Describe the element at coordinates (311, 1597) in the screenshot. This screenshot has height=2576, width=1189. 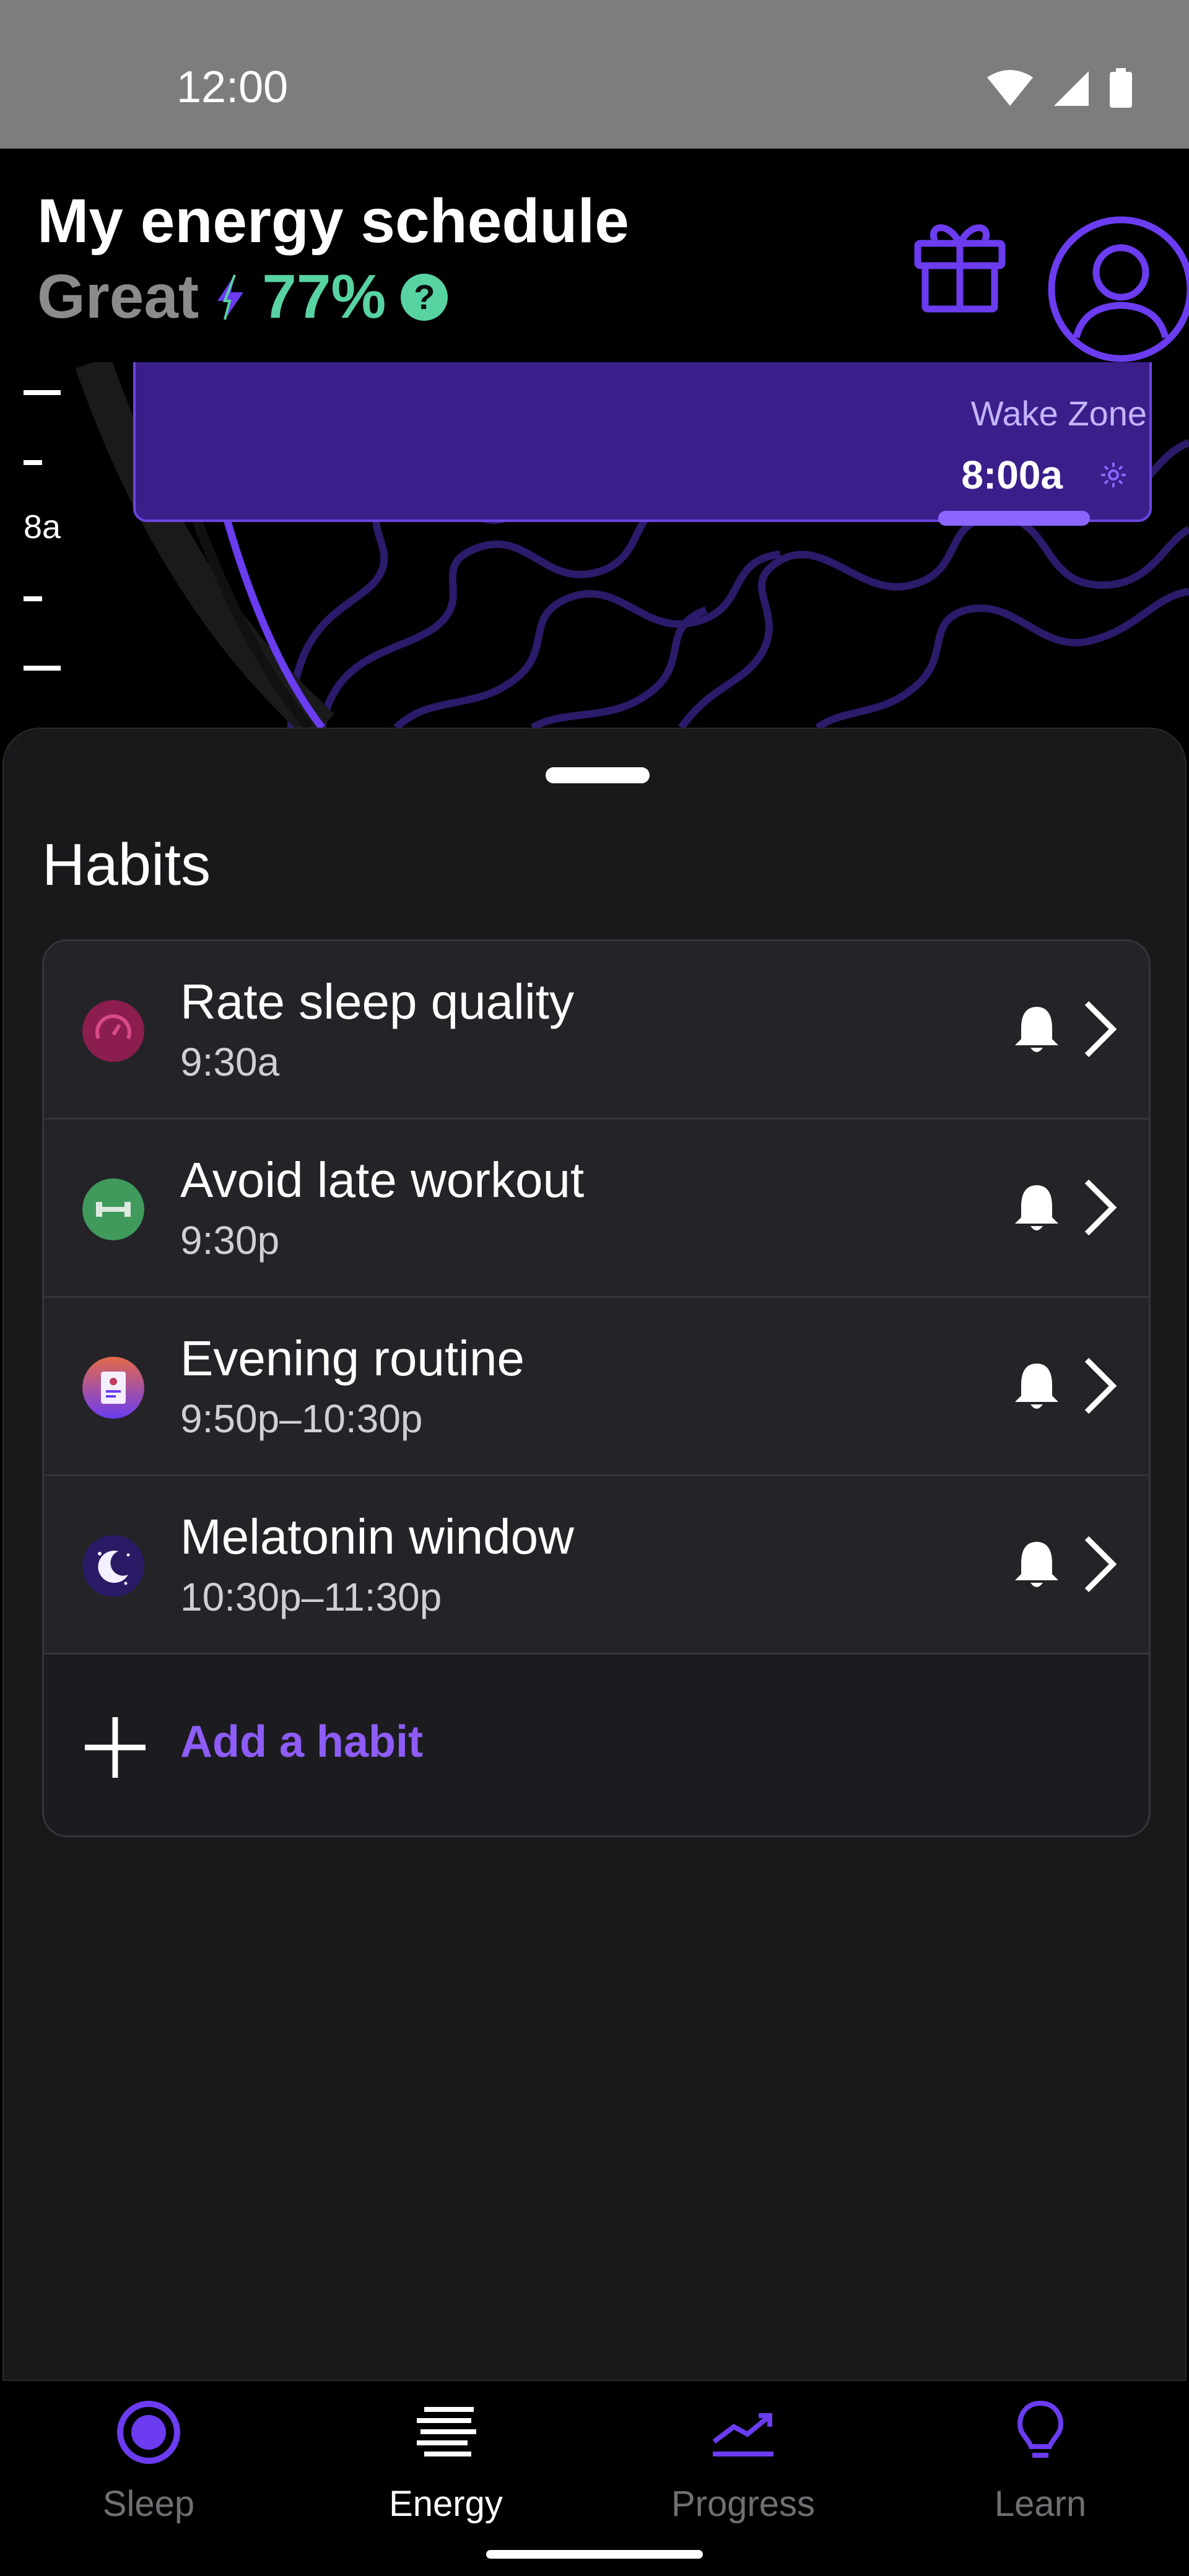
I see `habit-time: 10:30p–11:30p` at that location.